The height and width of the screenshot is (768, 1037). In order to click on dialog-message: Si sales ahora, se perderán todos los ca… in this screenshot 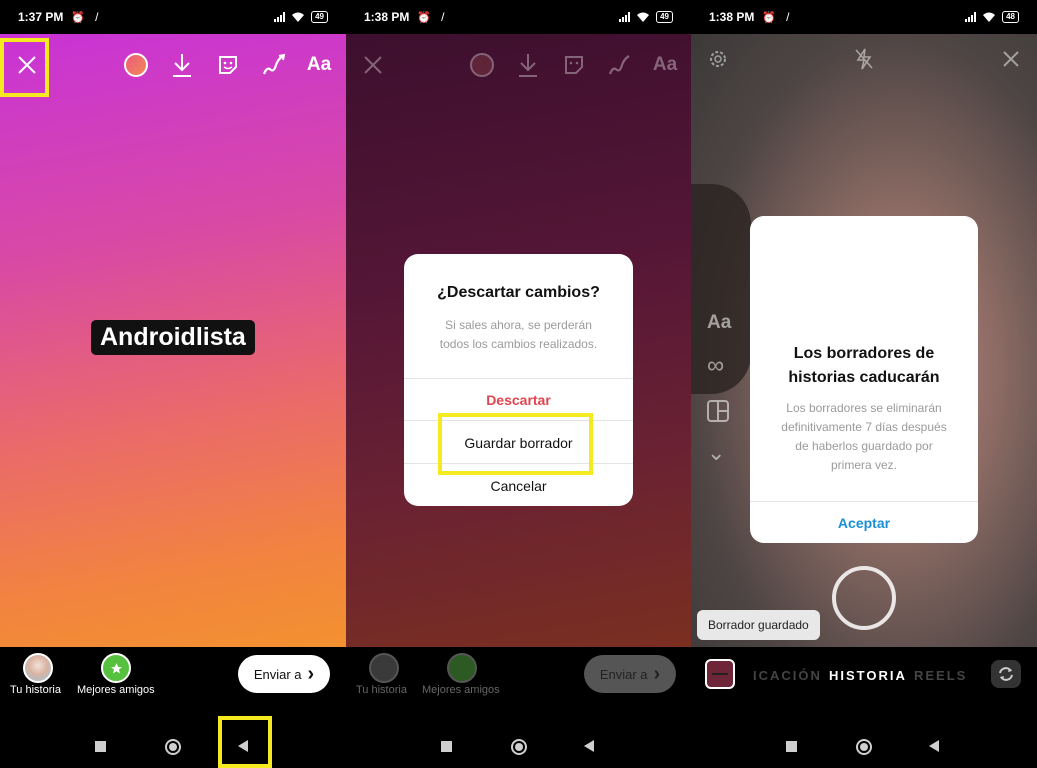, I will do `click(518, 334)`.